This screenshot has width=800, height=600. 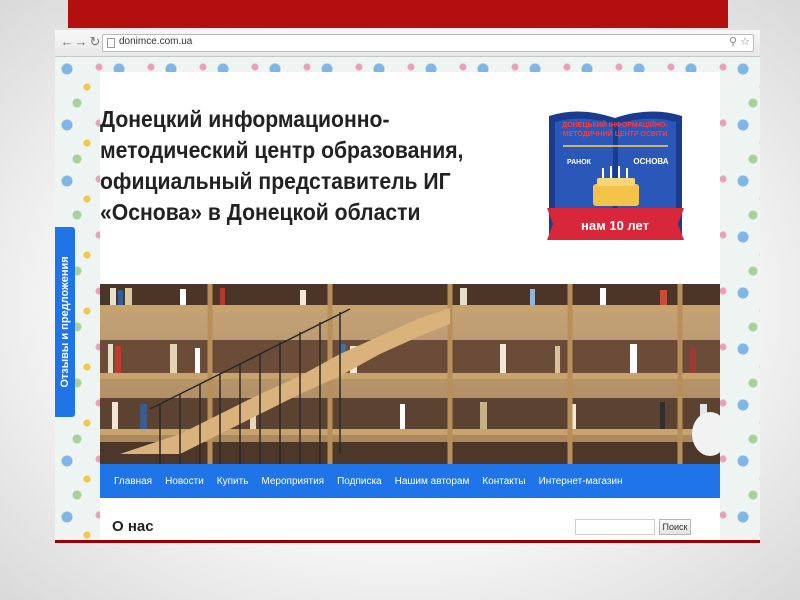 I want to click on address-bar: donimce.com.ua ⚲ ☆, so click(x=428, y=43).